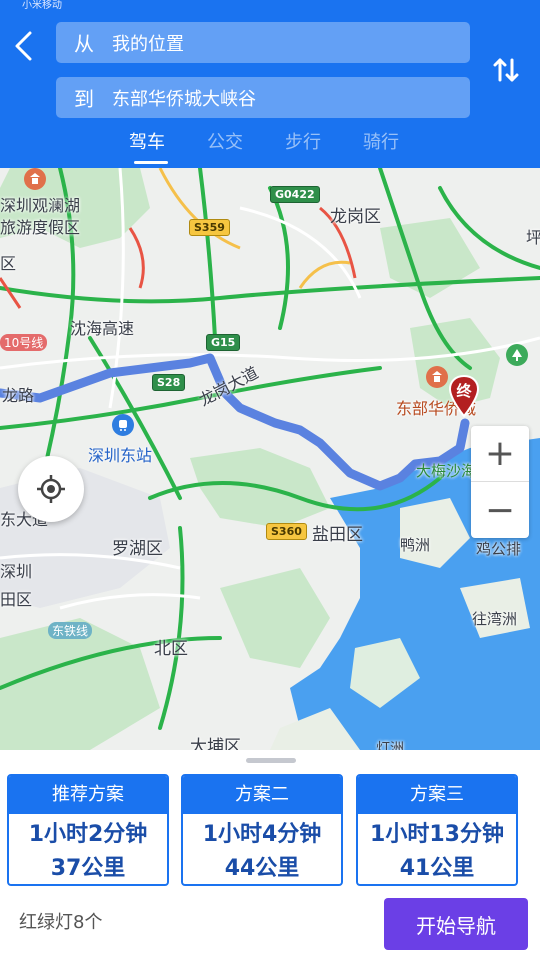 Image resolution: width=540 pixels, height=960 pixels. I want to click on map-label-jigongpai: 鸡公排, so click(499, 549).